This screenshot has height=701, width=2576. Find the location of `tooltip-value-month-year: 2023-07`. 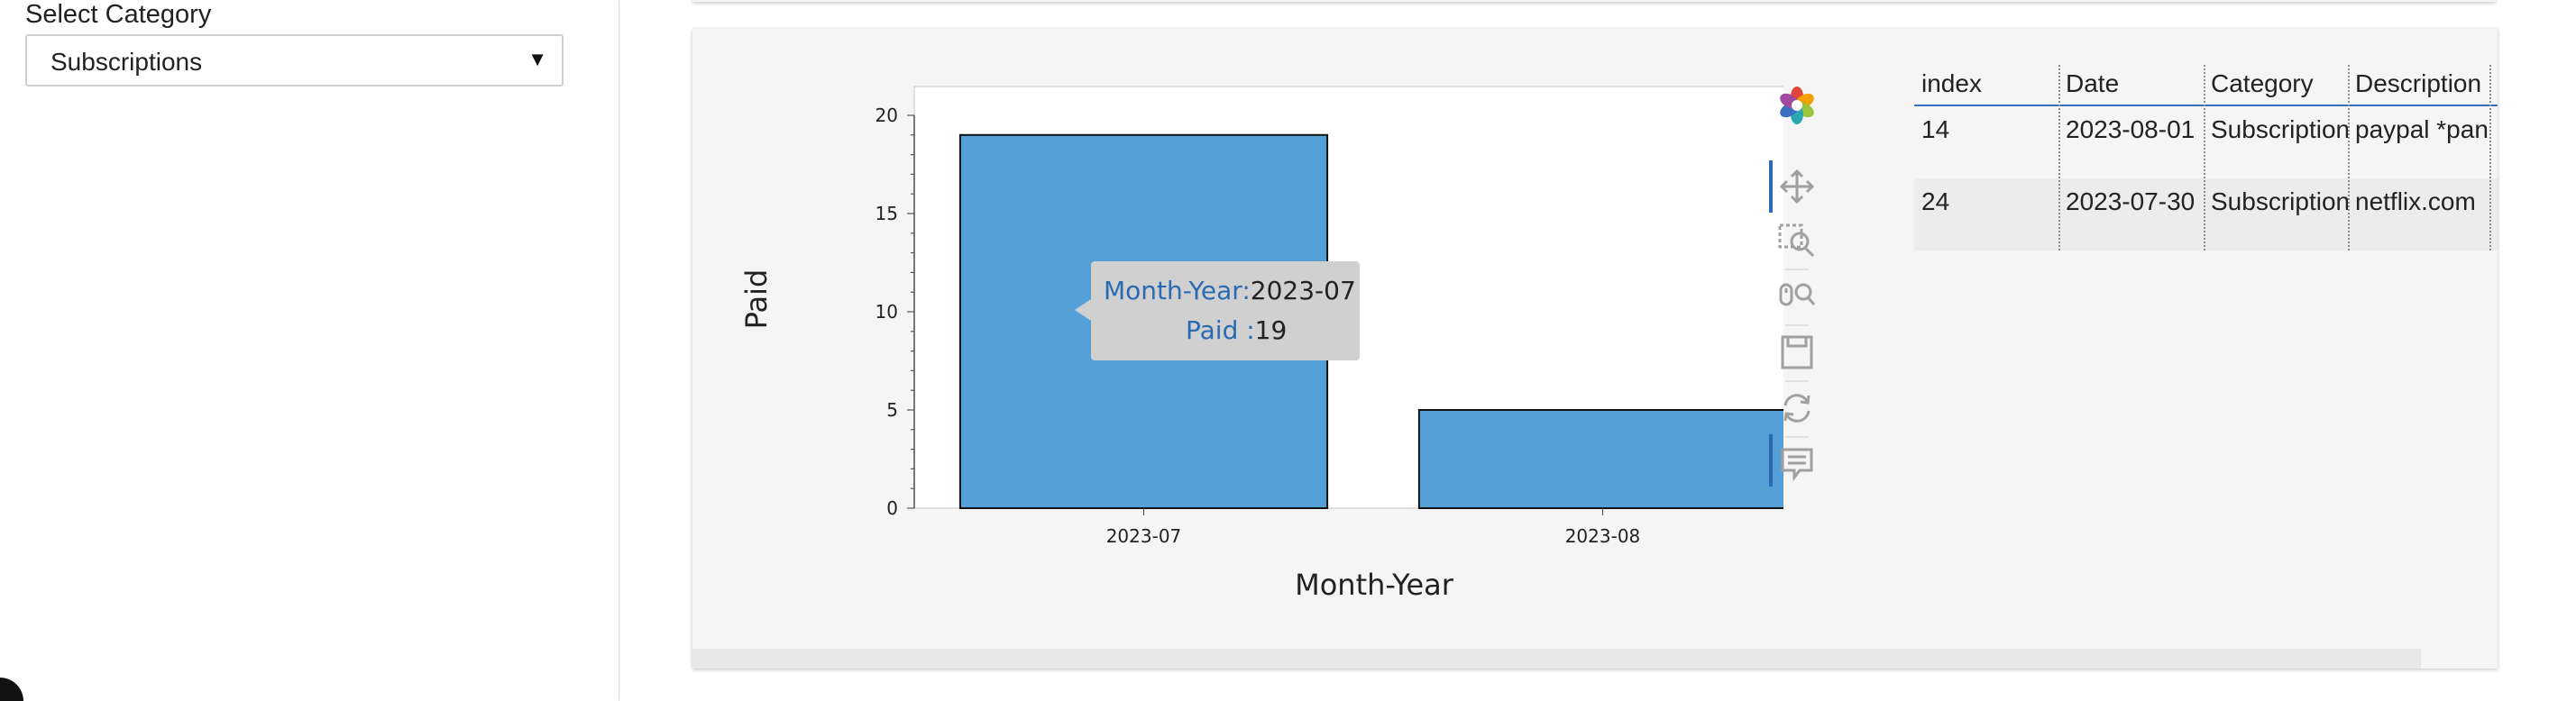

tooltip-value-month-year: 2023-07 is located at coordinates (1303, 290).